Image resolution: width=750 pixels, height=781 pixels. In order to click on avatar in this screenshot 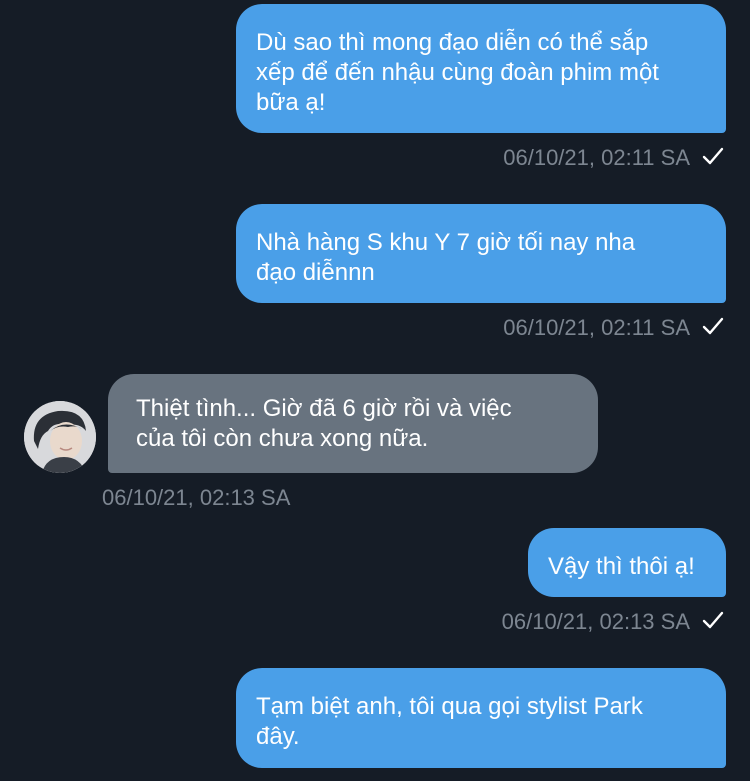, I will do `click(60, 437)`.